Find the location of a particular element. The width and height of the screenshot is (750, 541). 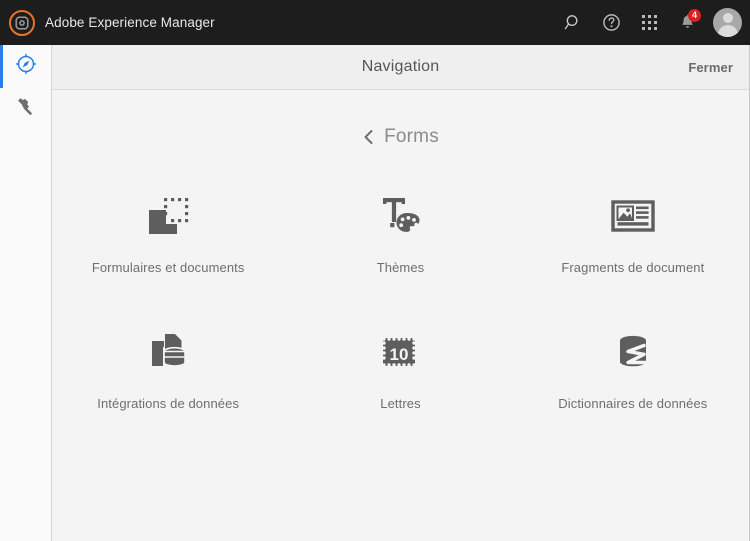

tile-fragments-de-document: Fragments de document is located at coordinates (633, 232).